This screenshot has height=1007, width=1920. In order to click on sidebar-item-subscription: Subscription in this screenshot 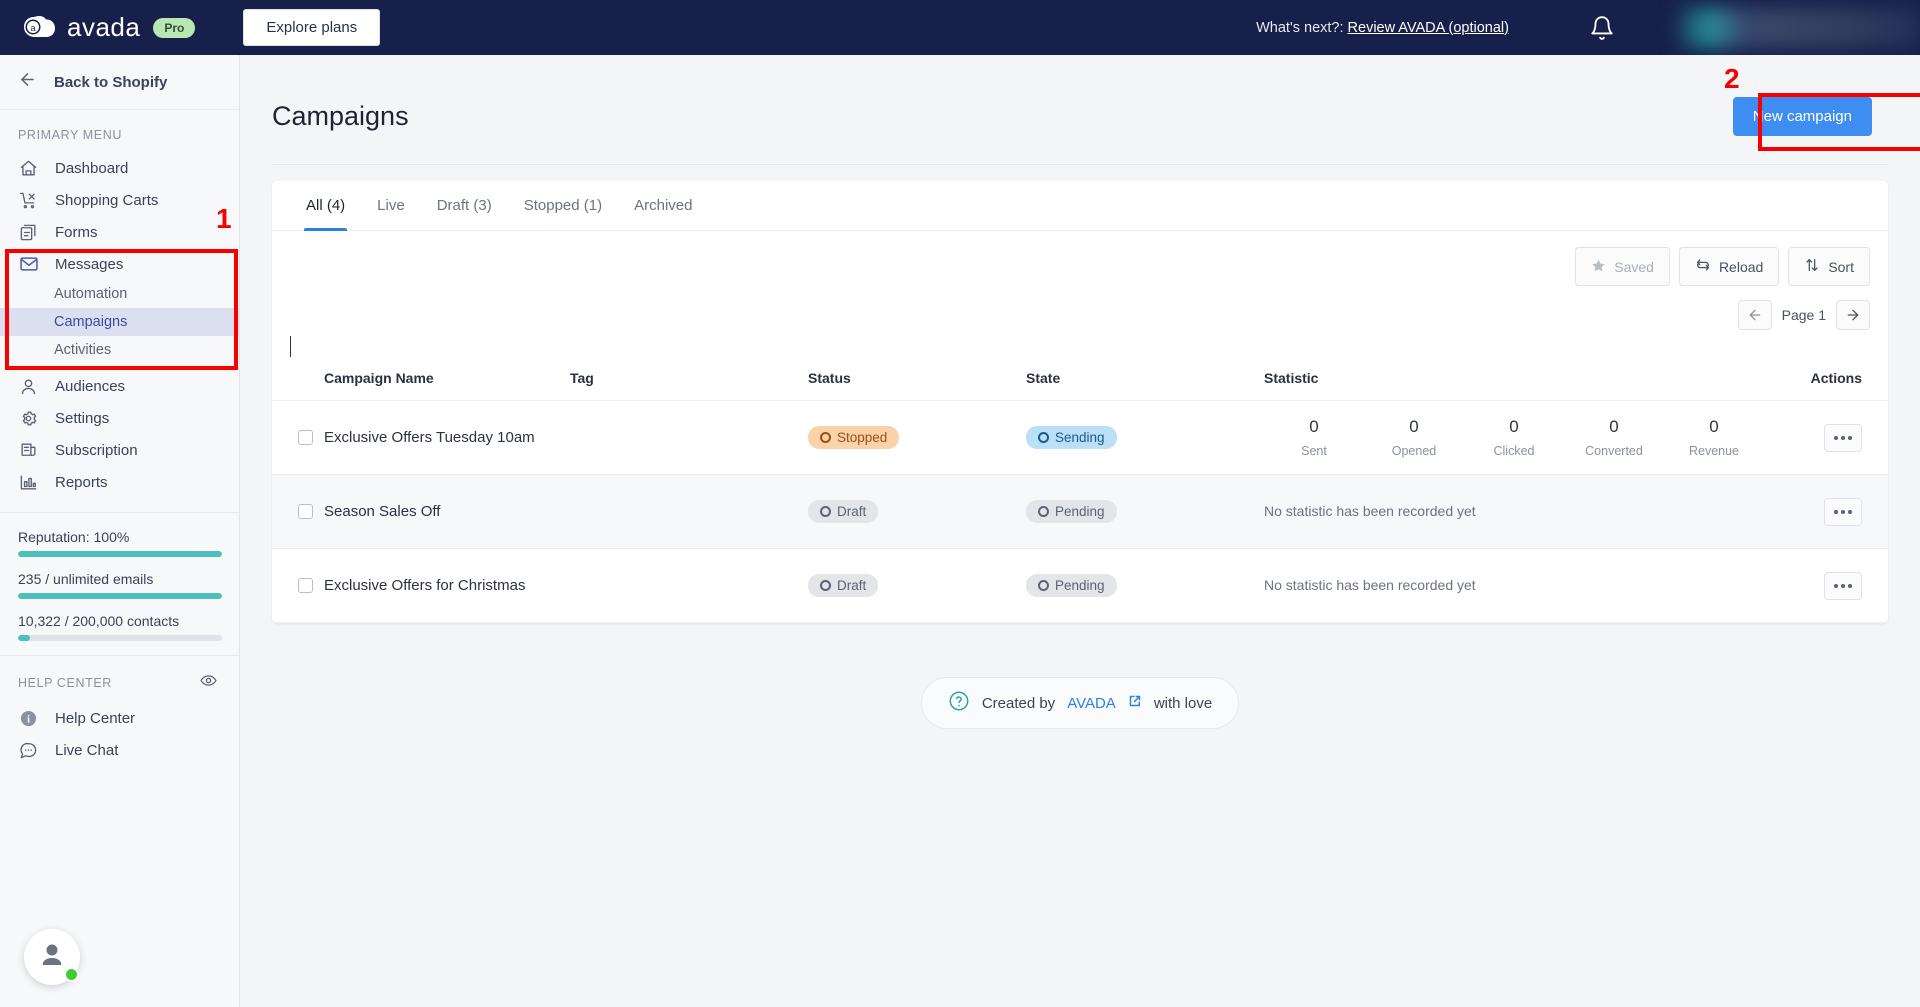, I will do `click(119, 450)`.